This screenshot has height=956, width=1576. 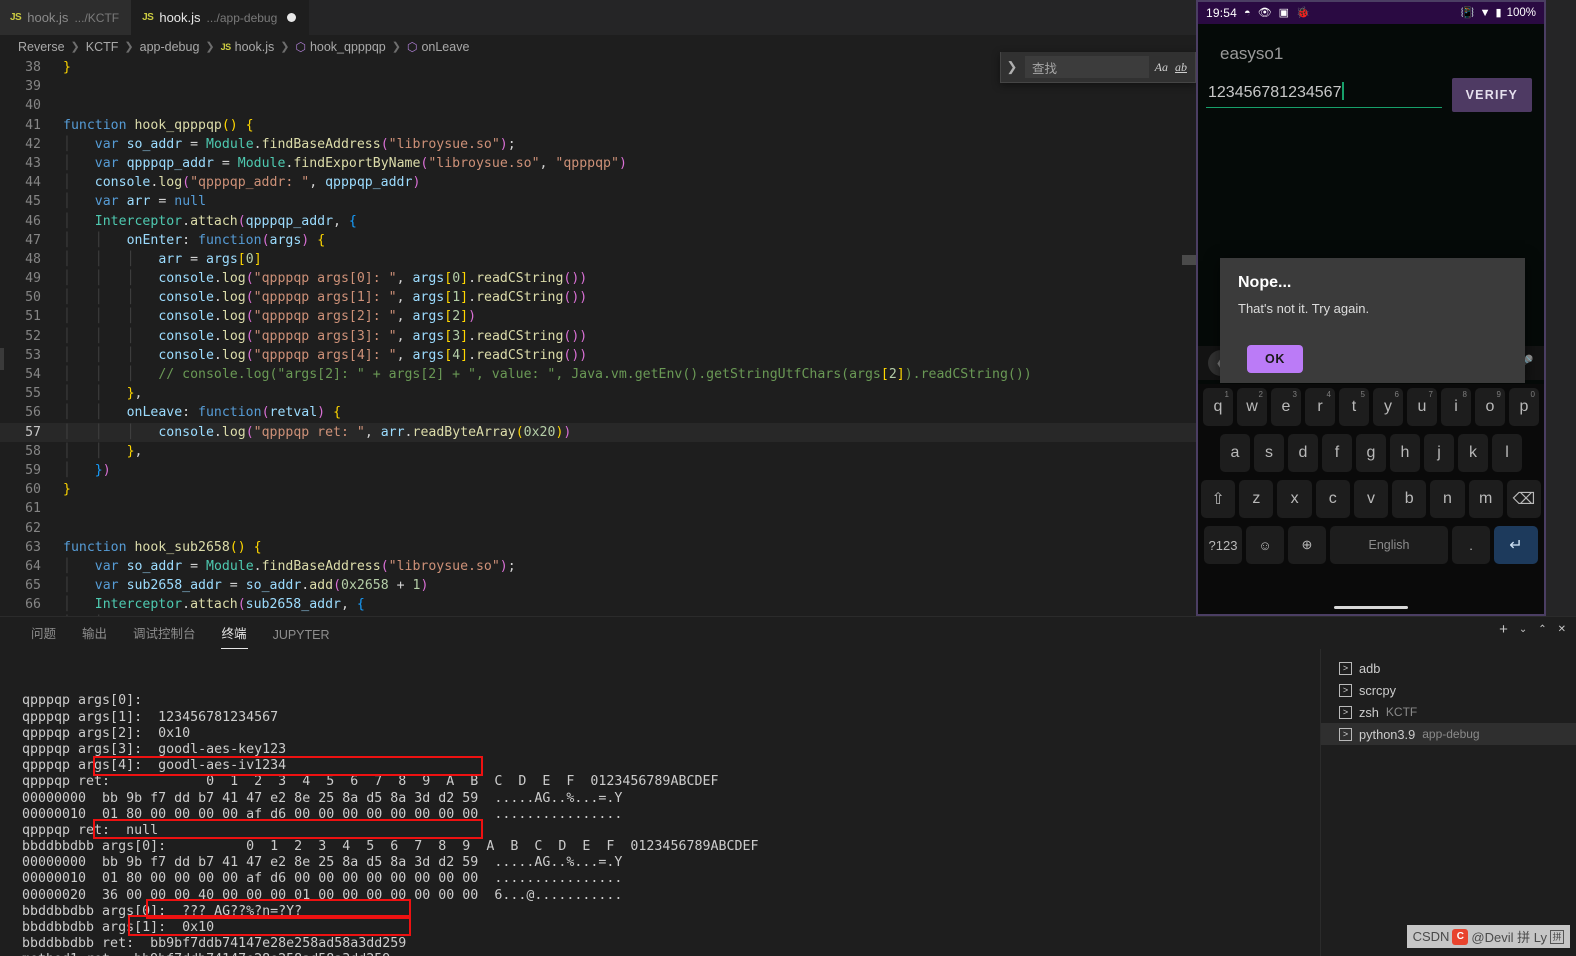 I want to click on verify-button: VERIFY, so click(x=1491, y=95).